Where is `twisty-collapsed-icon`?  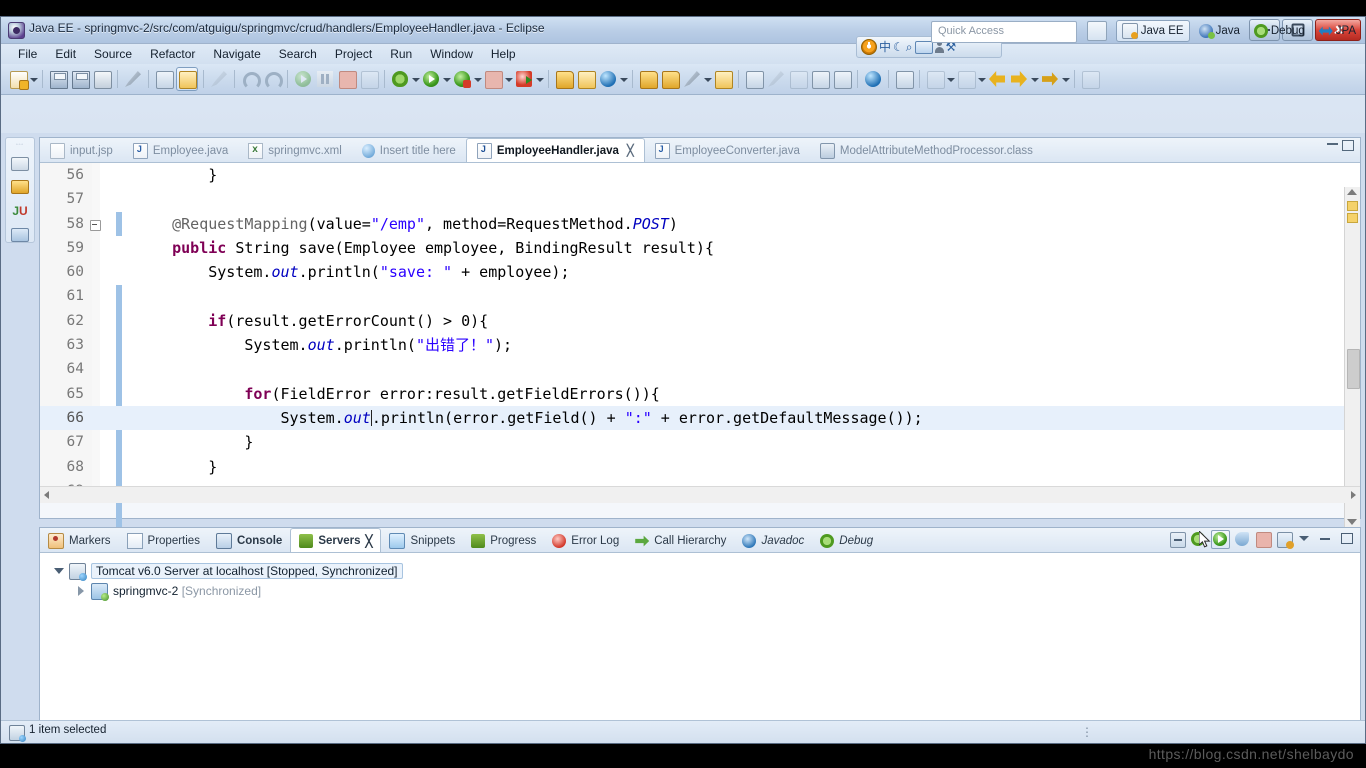
twisty-collapsed-icon is located at coordinates (81, 591).